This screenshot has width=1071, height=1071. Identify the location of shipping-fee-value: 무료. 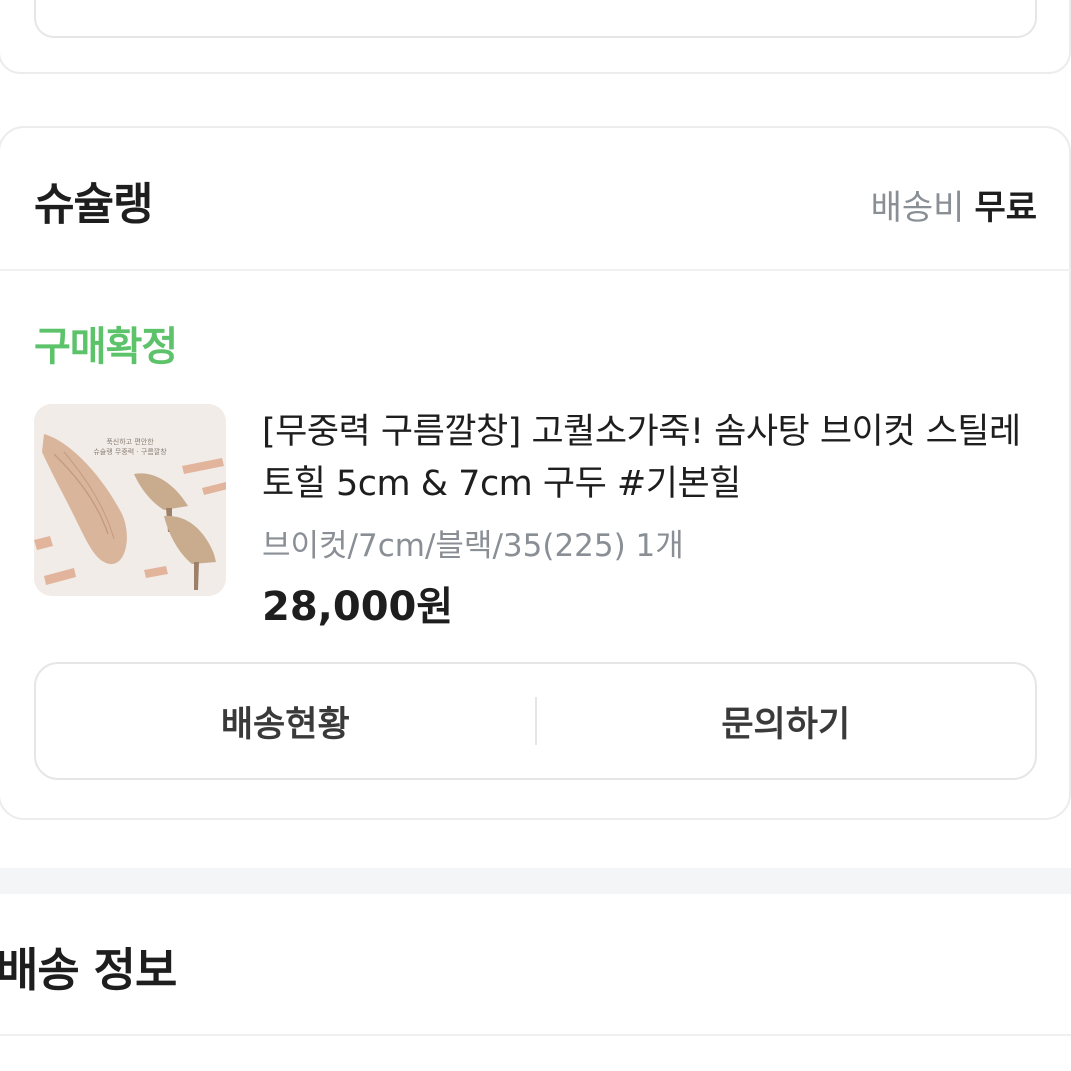
(1005, 208).